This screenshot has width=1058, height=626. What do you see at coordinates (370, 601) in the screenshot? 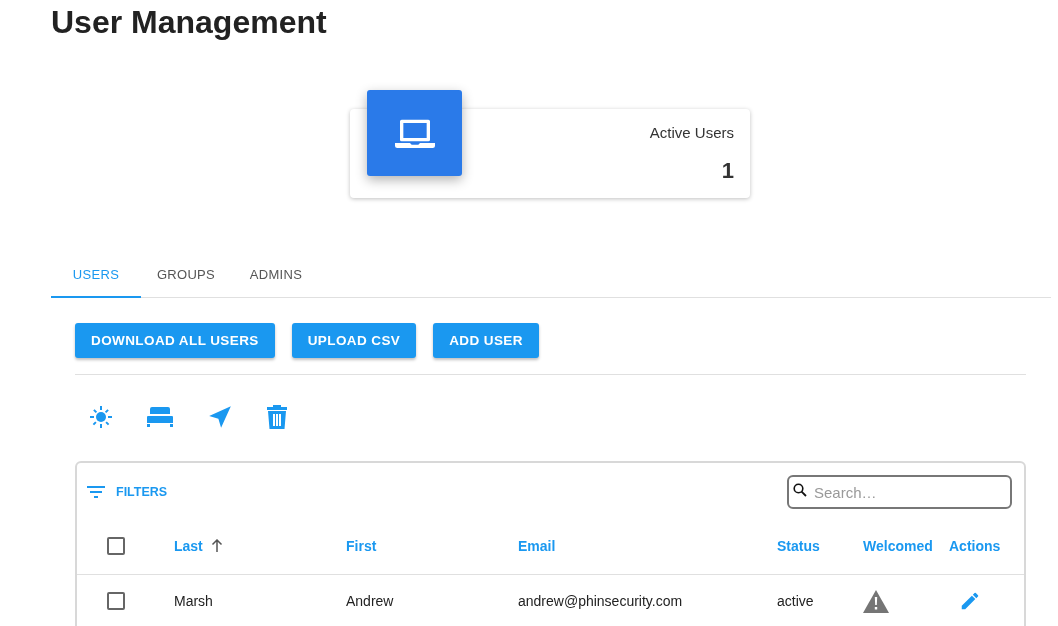
I see `table-cell: Andrew` at bounding box center [370, 601].